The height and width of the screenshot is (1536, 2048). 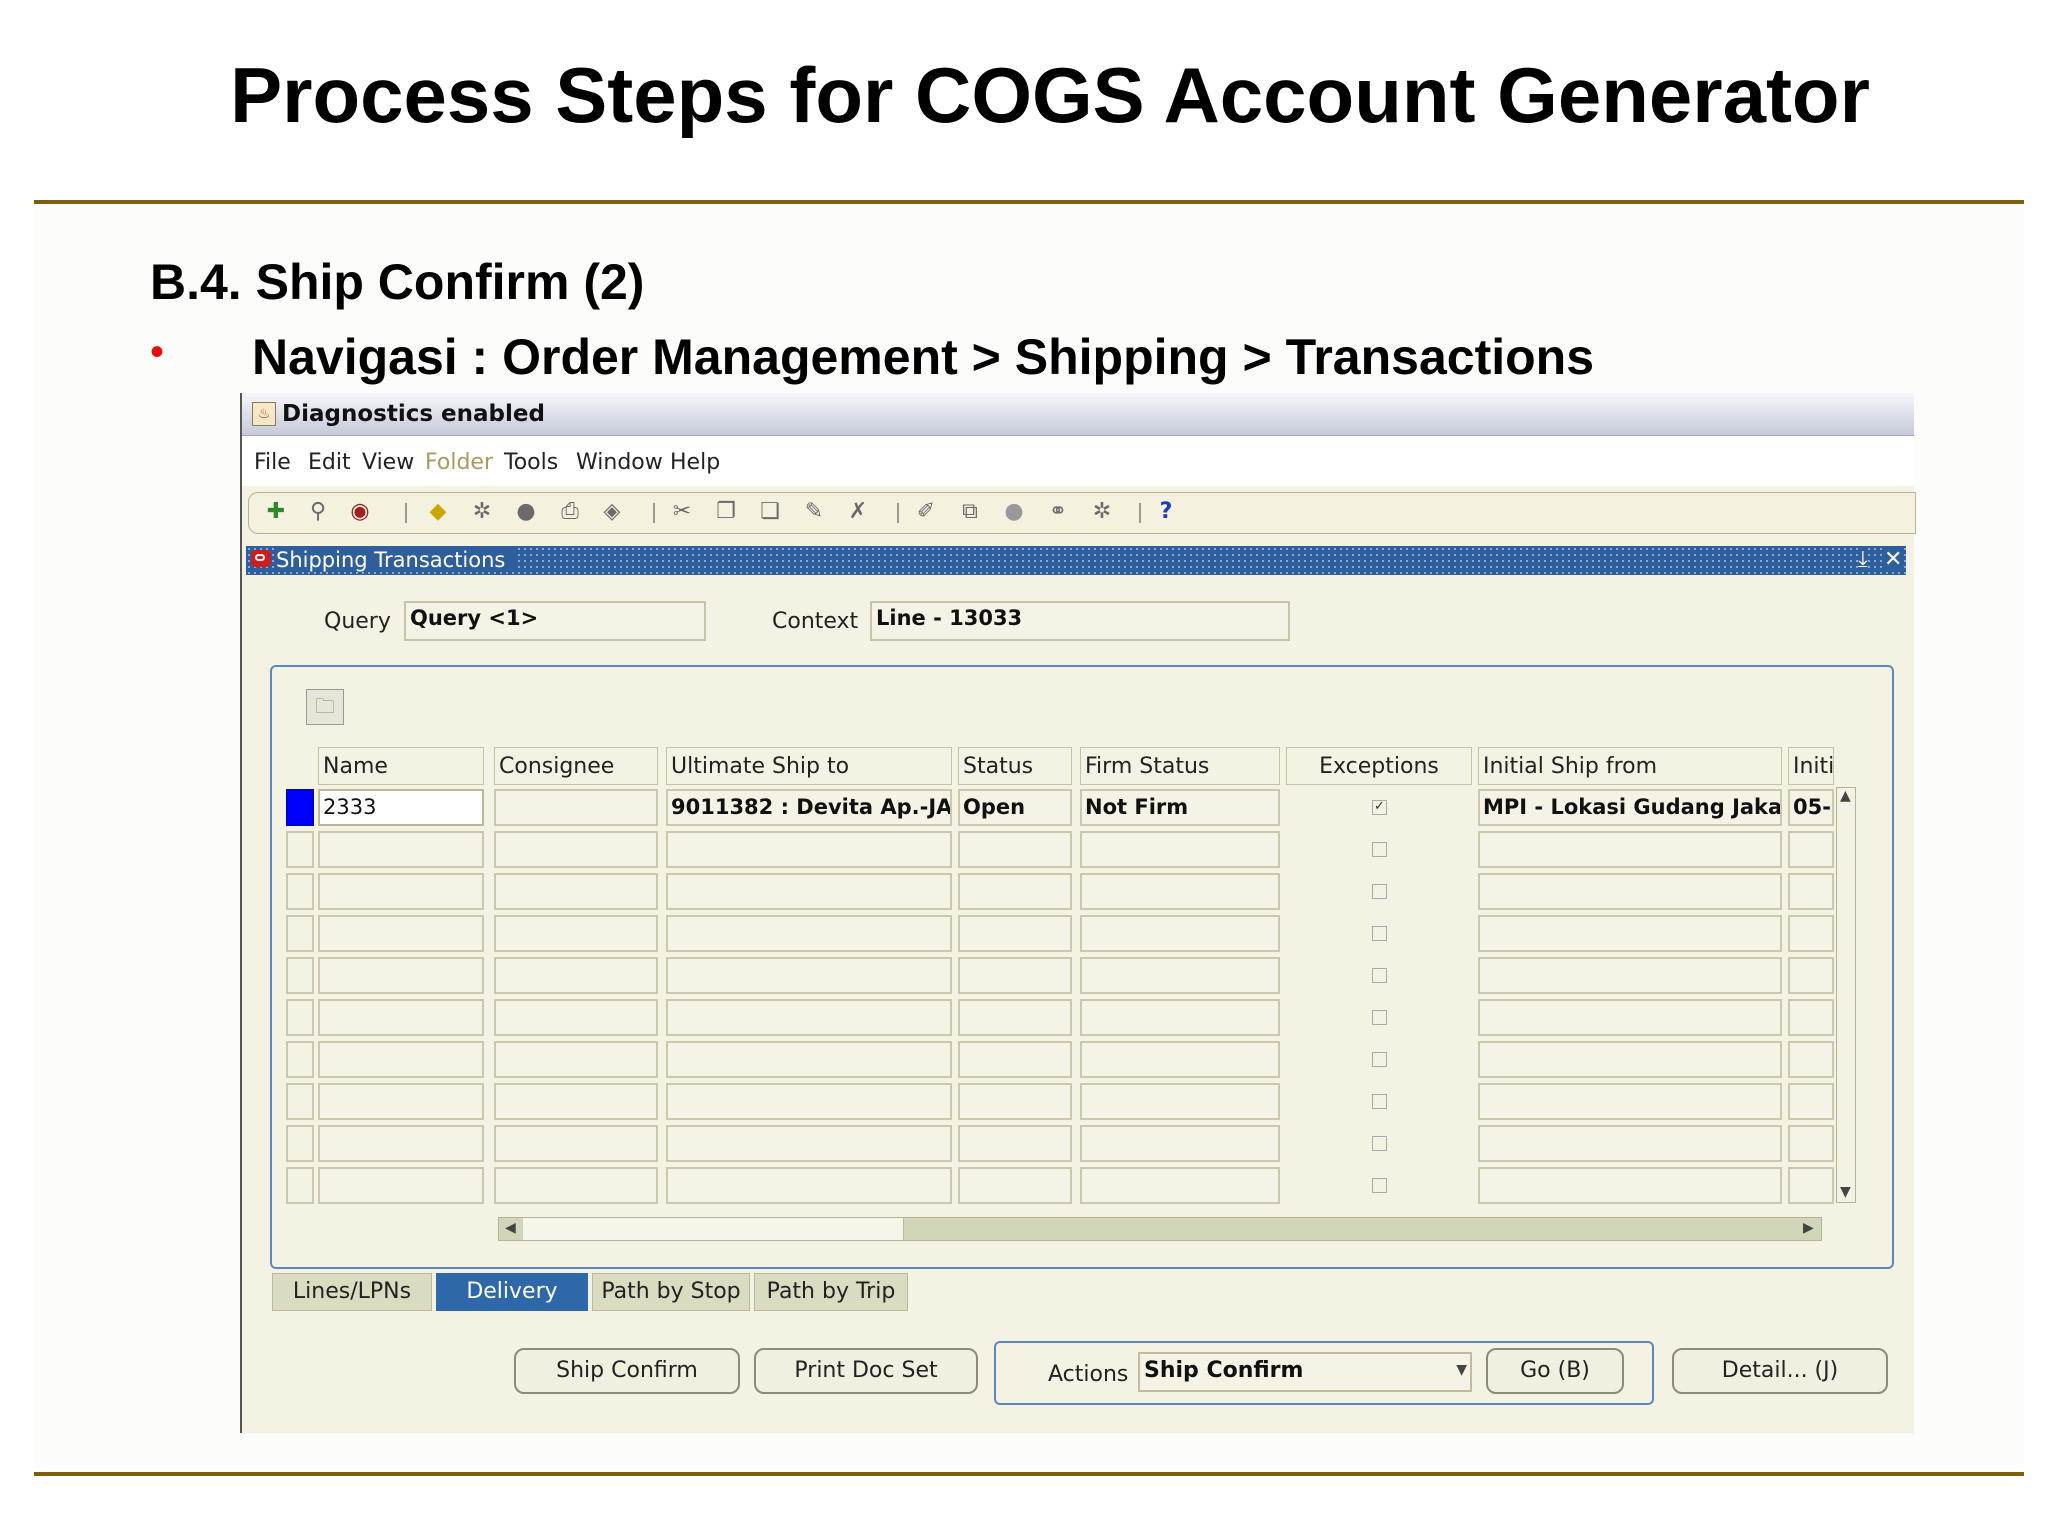 What do you see at coordinates (329, 462) in the screenshot?
I see `menu-edit: Edit` at bounding box center [329, 462].